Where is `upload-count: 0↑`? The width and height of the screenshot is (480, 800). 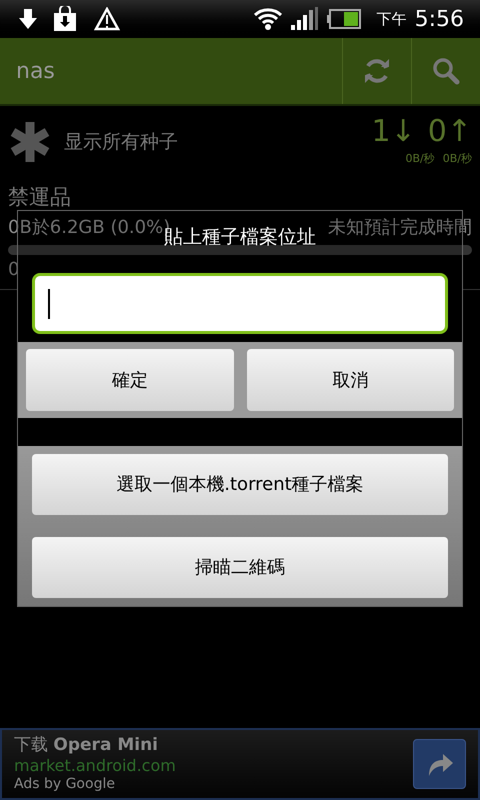
upload-count: 0↑ is located at coordinates (450, 131).